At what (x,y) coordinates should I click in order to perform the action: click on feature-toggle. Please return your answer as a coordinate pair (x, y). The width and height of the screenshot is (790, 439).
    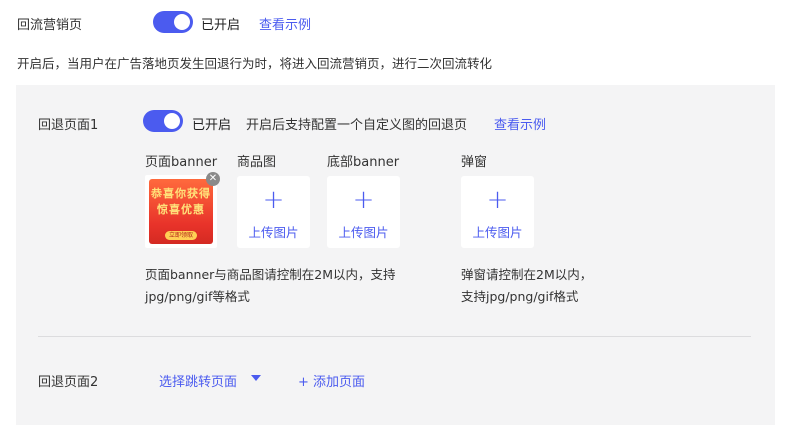
    Looking at the image, I should click on (173, 22).